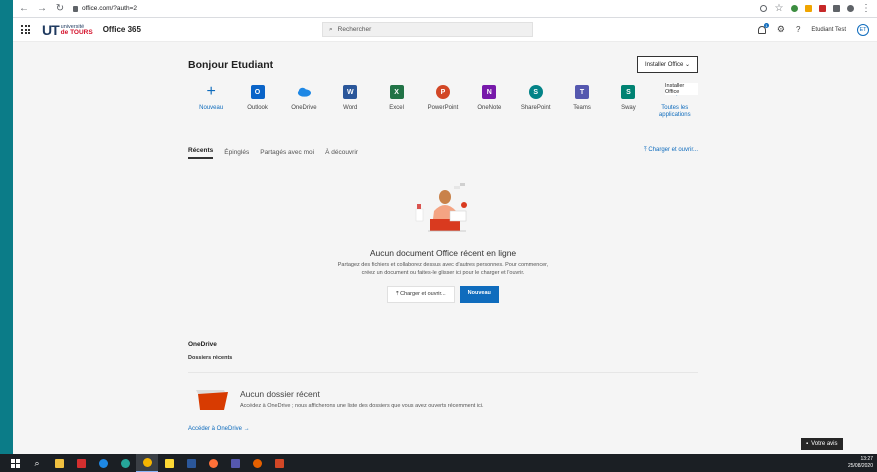  What do you see at coordinates (109, 8) in the screenshot?
I see `url-text: office.com/?auth=2` at bounding box center [109, 8].